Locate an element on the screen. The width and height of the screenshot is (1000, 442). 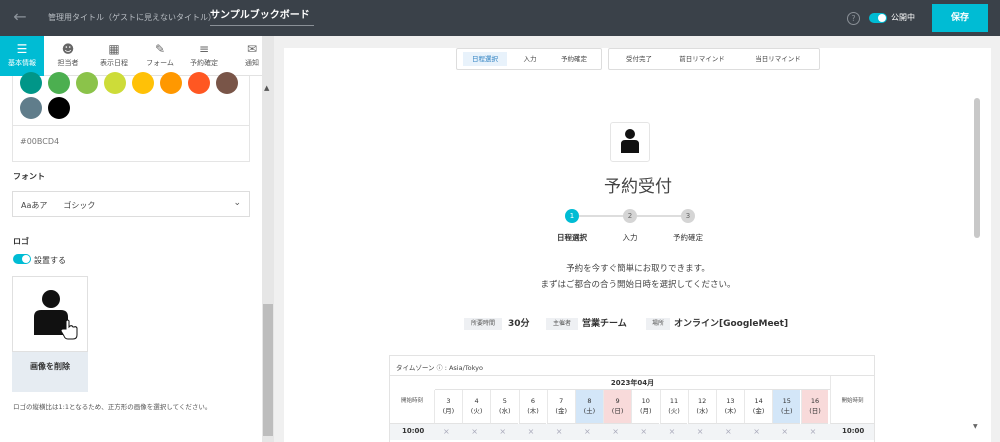
day-number: 13 is located at coordinates (730, 401).